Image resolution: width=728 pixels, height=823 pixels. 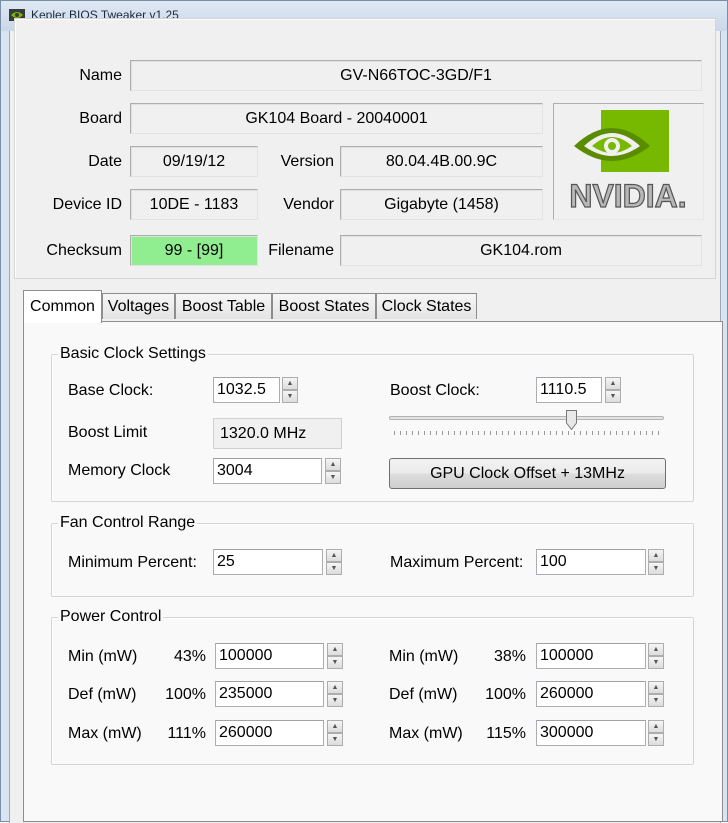 What do you see at coordinates (103, 656) in the screenshot?
I see `power-left-min-label: Min (mW)` at bounding box center [103, 656].